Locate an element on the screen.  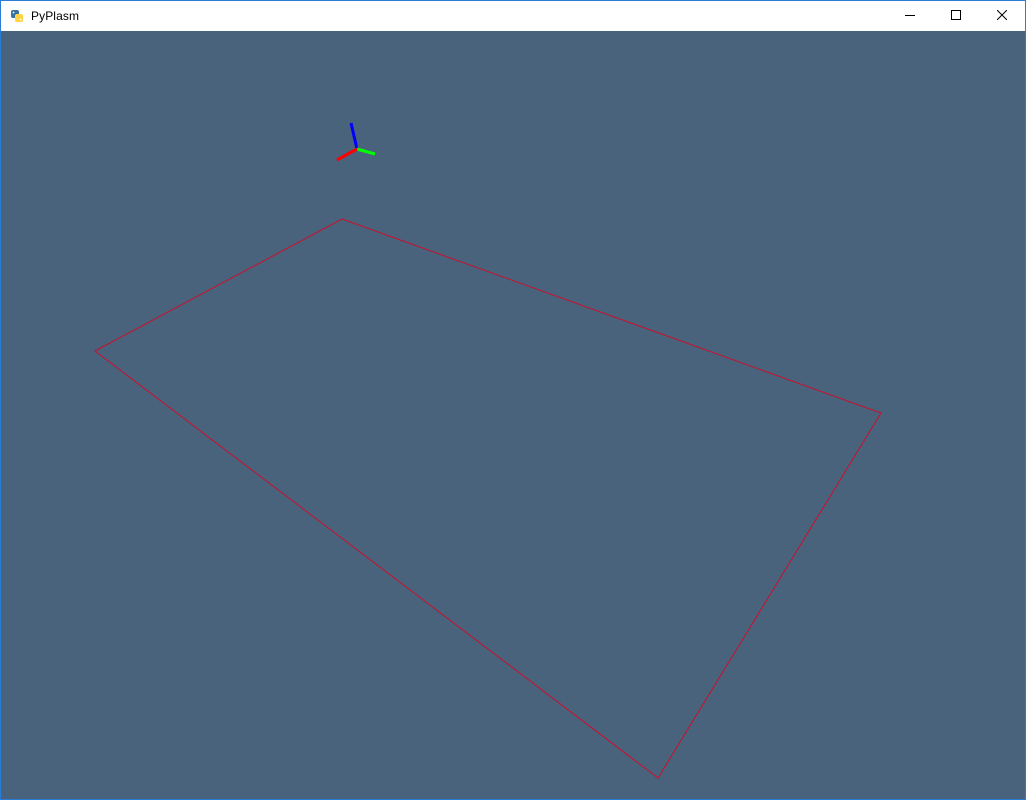
x-axis is located at coordinates (347, 154).